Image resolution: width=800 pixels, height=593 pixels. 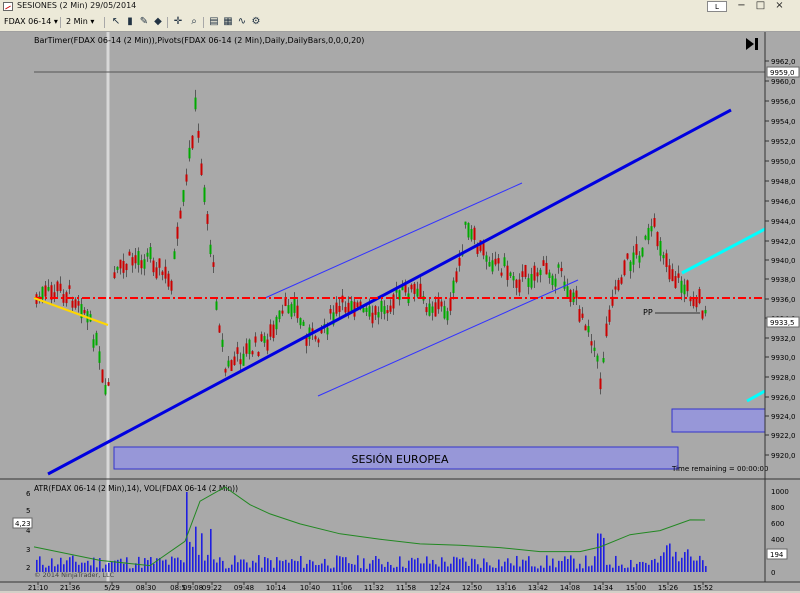 What do you see at coordinates (31, 22) in the screenshot?
I see `instrument-selector: FDAX 06-14 ▾` at bounding box center [31, 22].